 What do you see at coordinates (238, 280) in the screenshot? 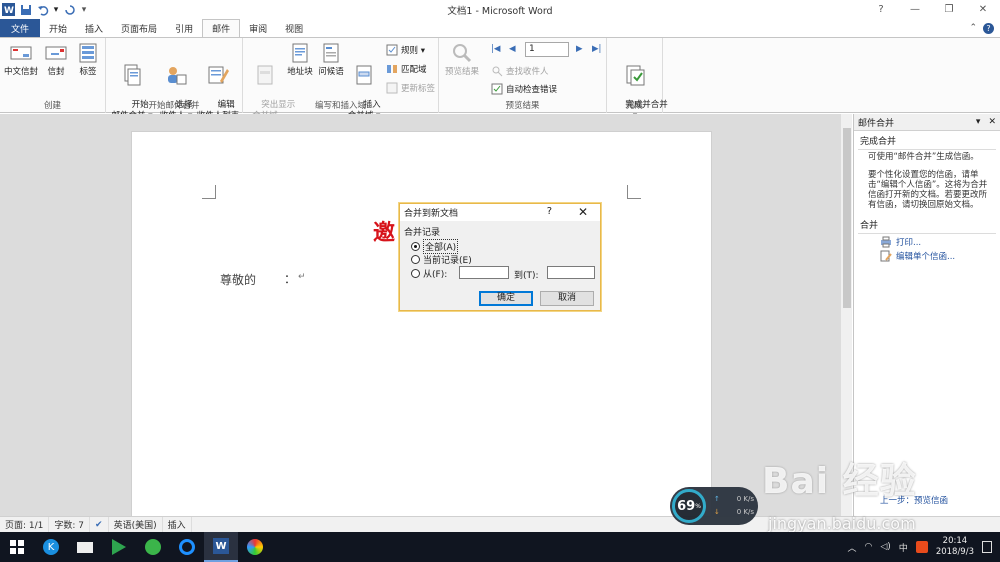
I see `document-greeting-text: 尊敬的` at bounding box center [238, 280].